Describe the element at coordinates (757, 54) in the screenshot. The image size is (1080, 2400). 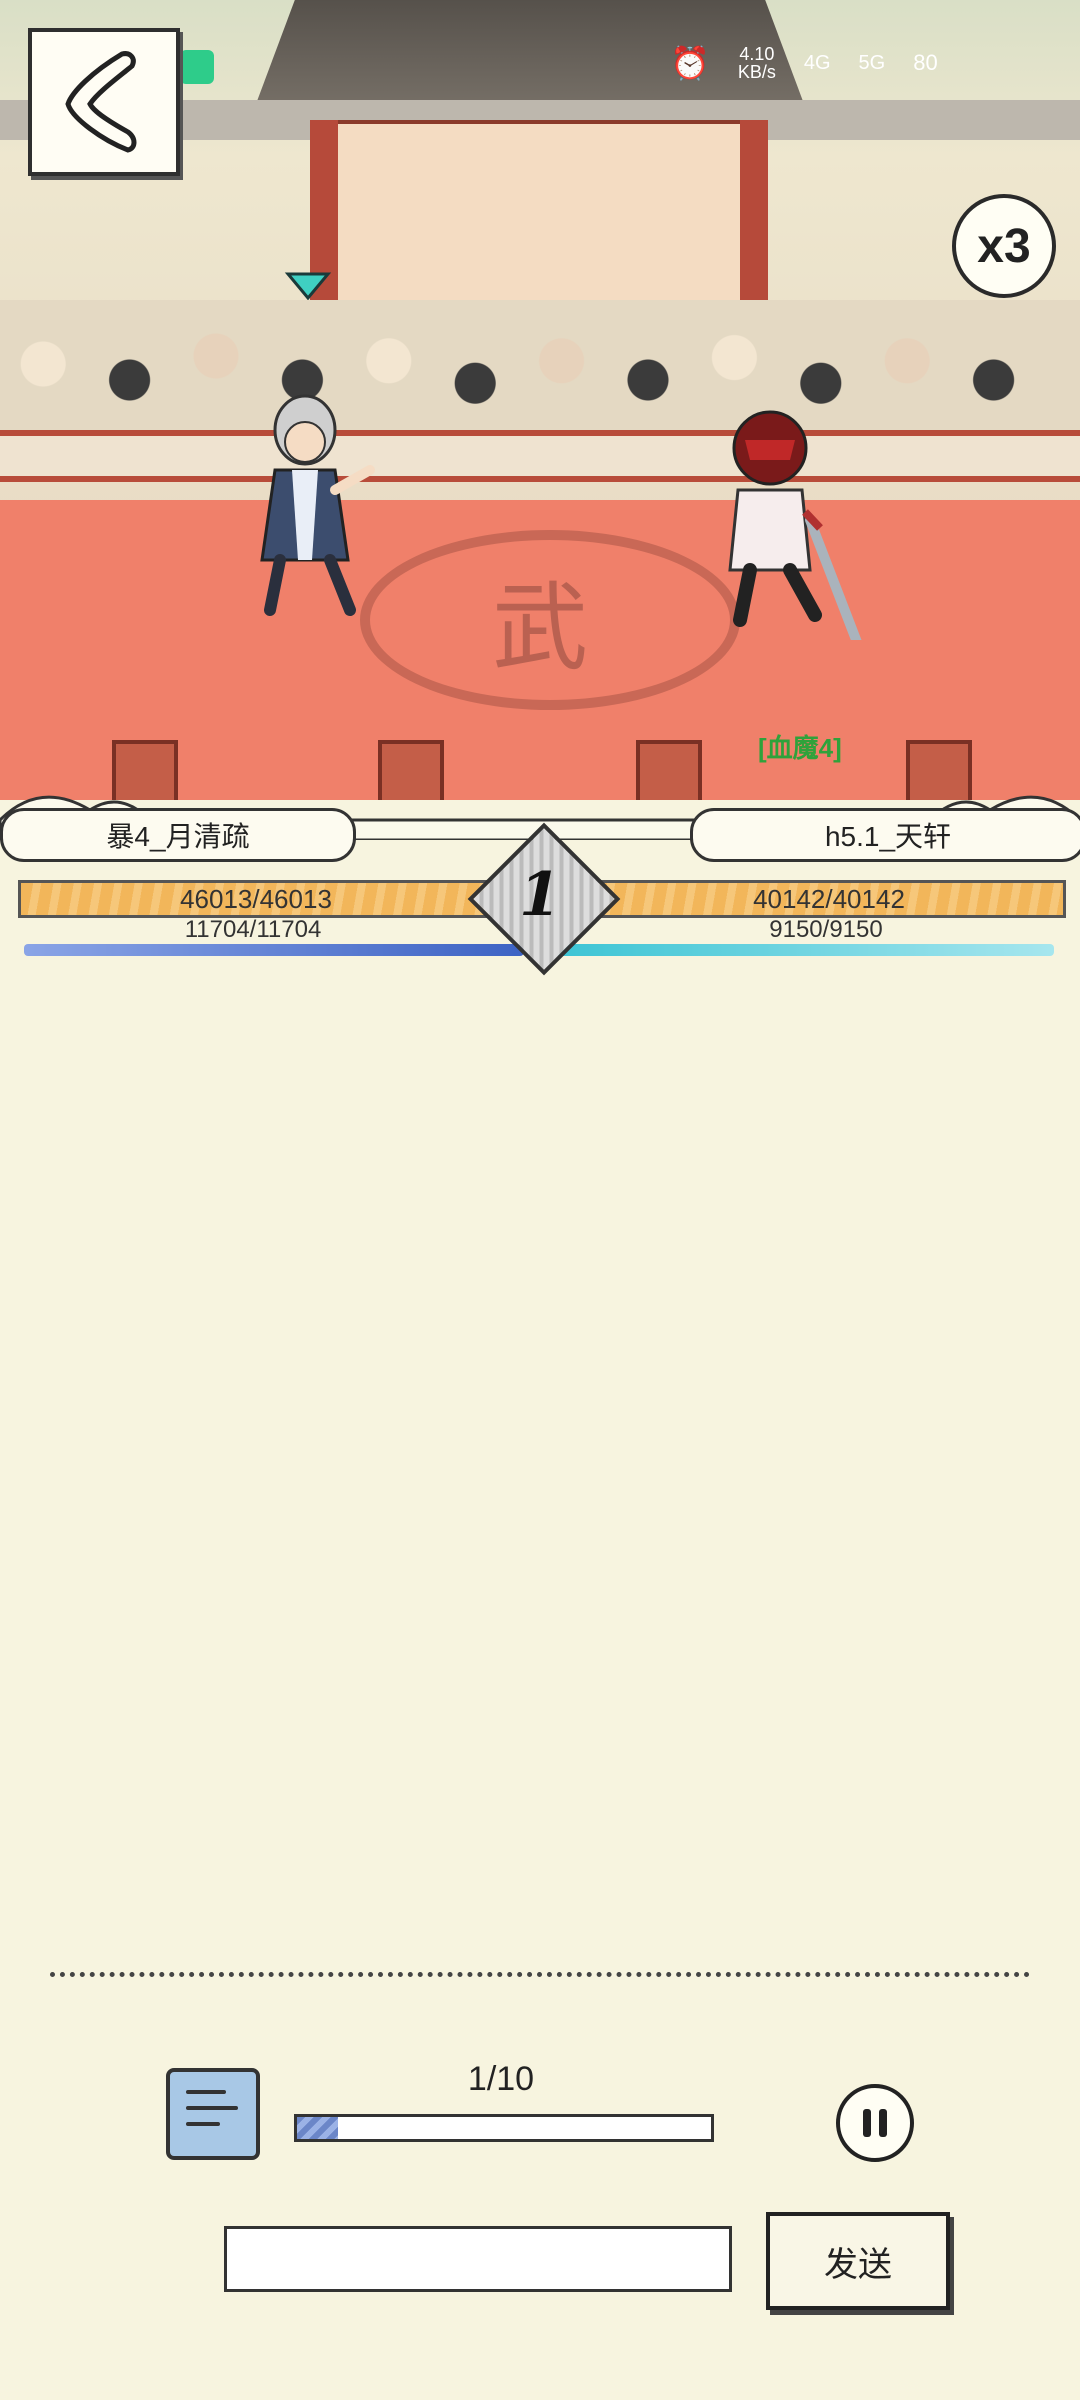
I see `network-speed: 4.10` at that location.